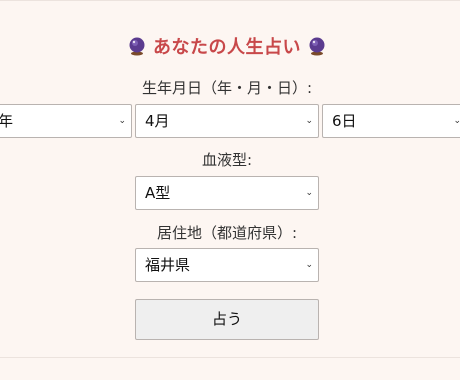  Describe the element at coordinates (344, 121) in the screenshot. I see `day-select-value: 6日` at that location.